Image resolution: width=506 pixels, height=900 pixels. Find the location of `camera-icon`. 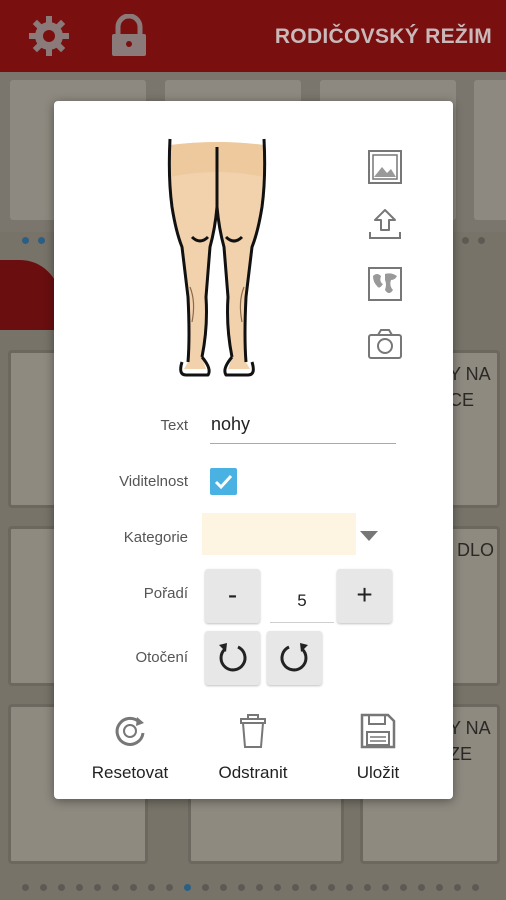

camera-icon is located at coordinates (385, 344).